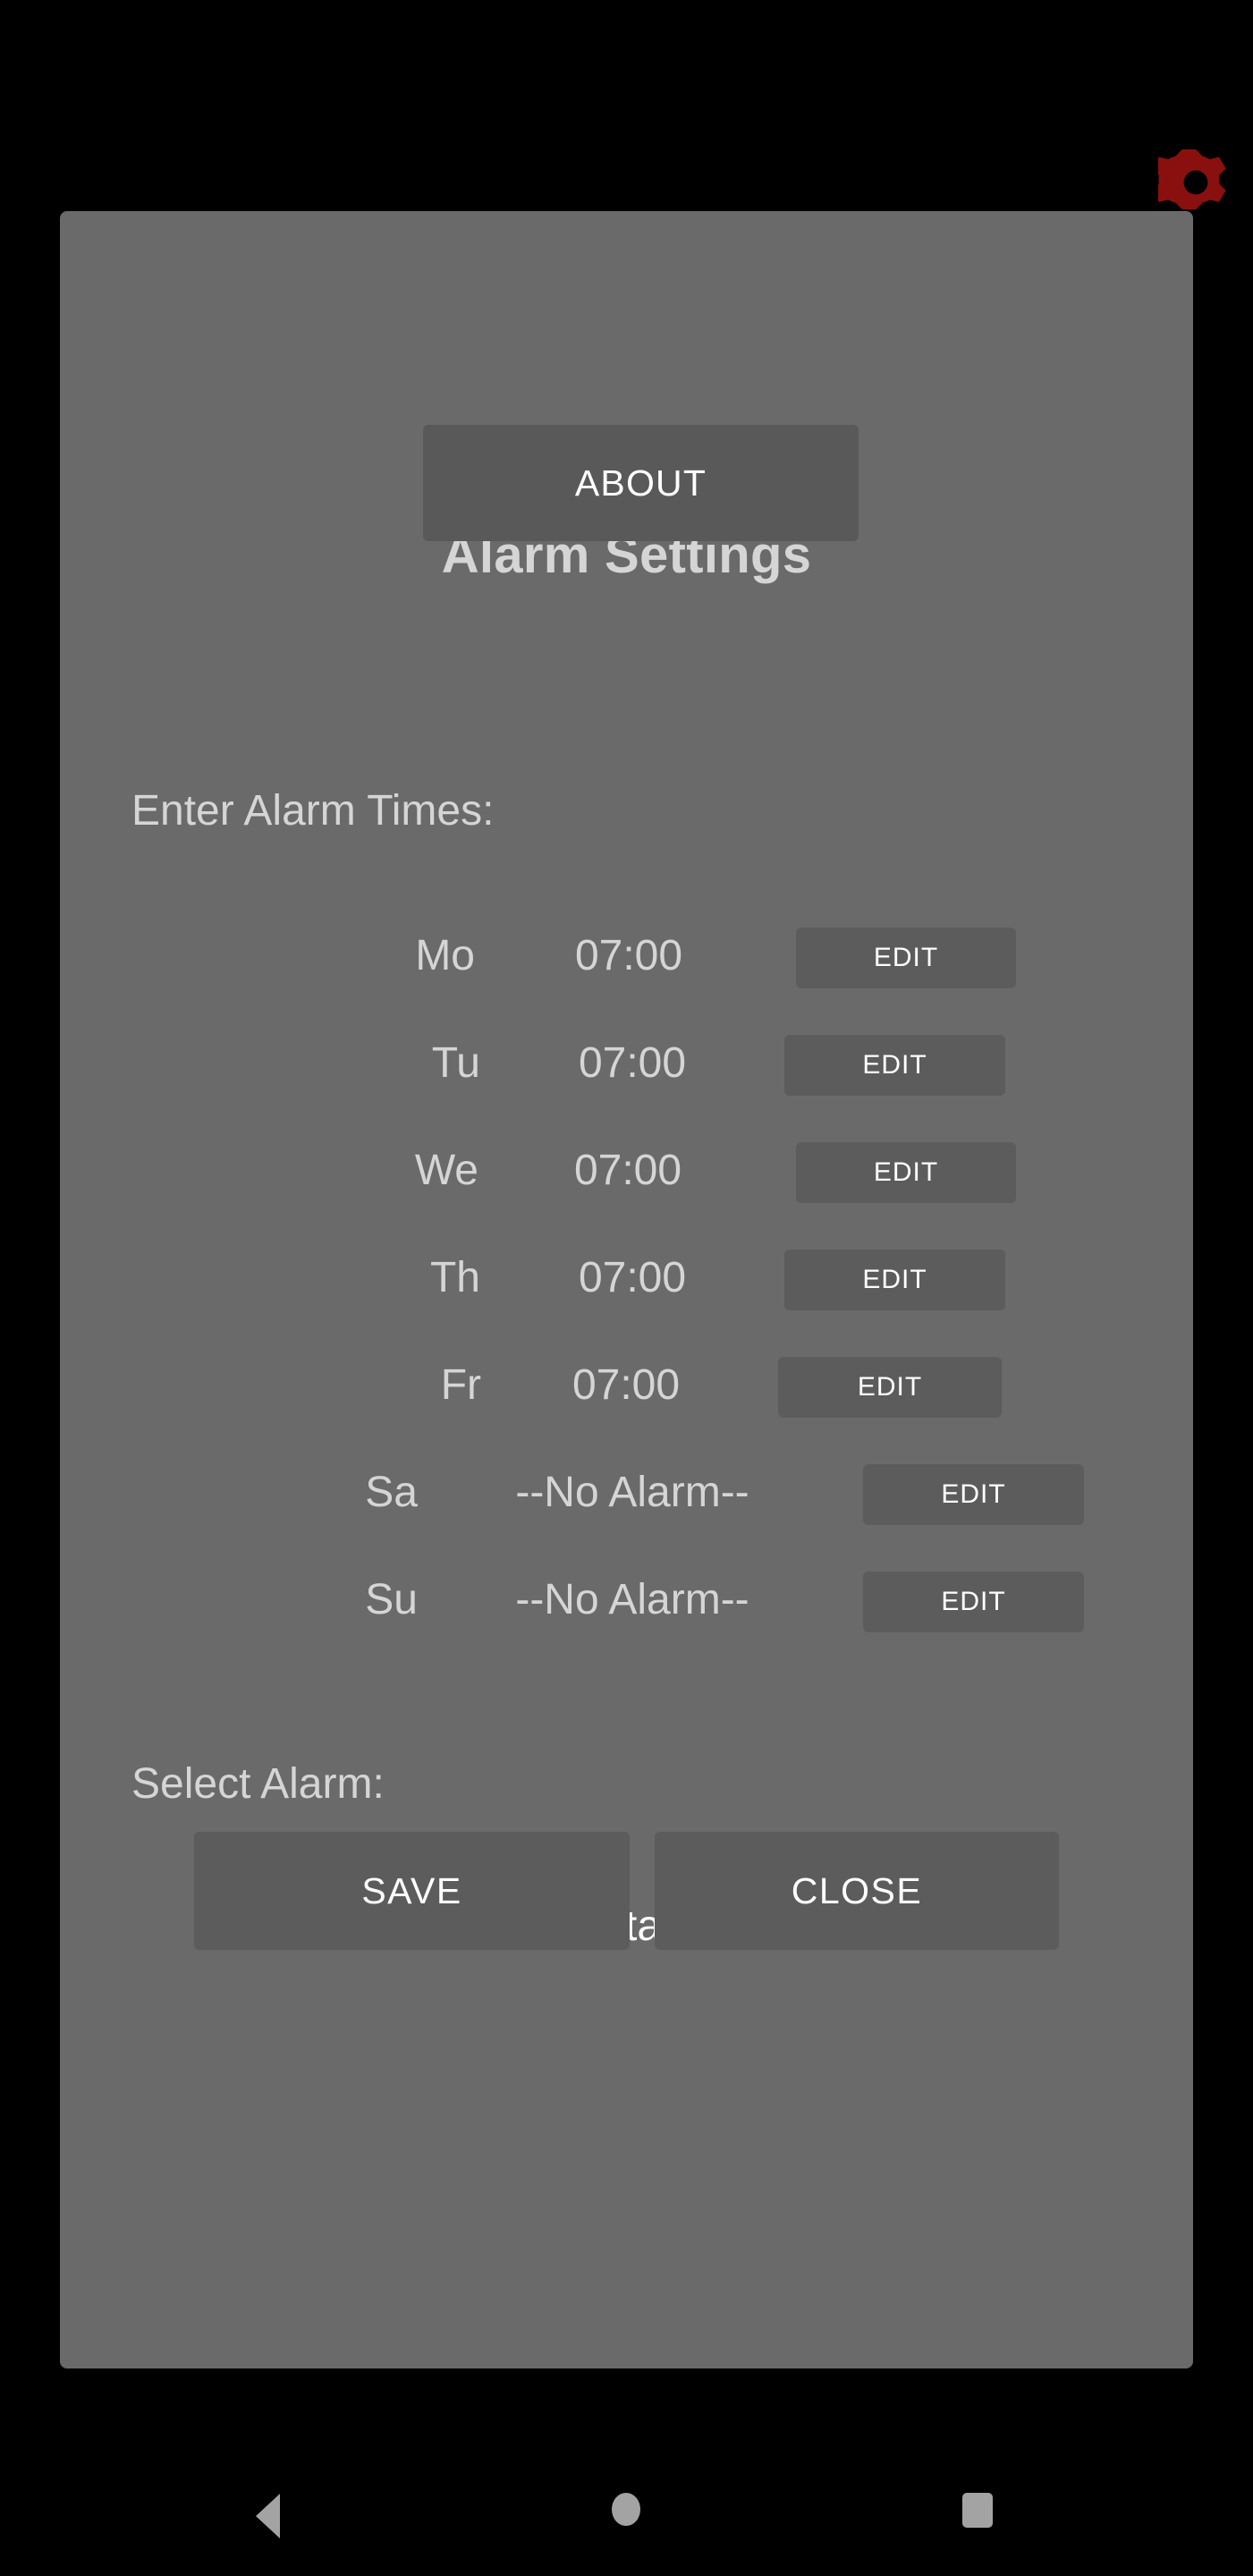 The height and width of the screenshot is (2576, 1253). I want to click on alarm-day-label: Sa, so click(391, 1492).